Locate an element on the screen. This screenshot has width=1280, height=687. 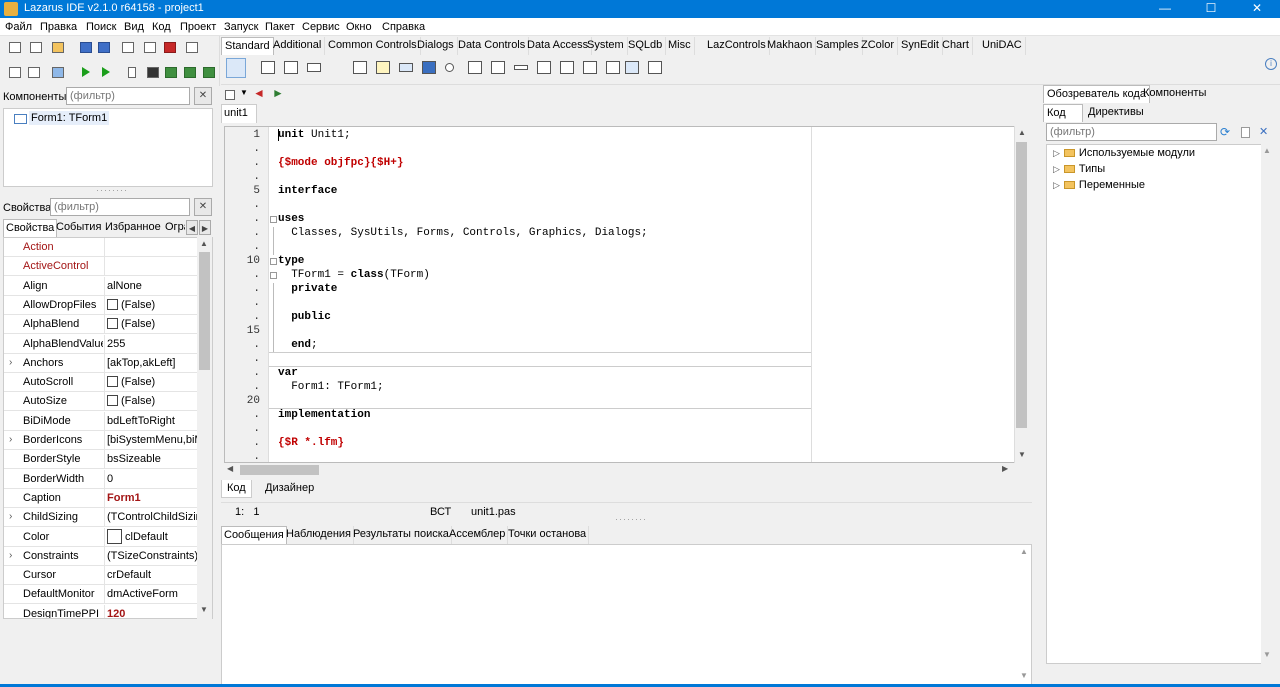
property-row: DesignTimePPI 120 is located at coordinates (102, 611).